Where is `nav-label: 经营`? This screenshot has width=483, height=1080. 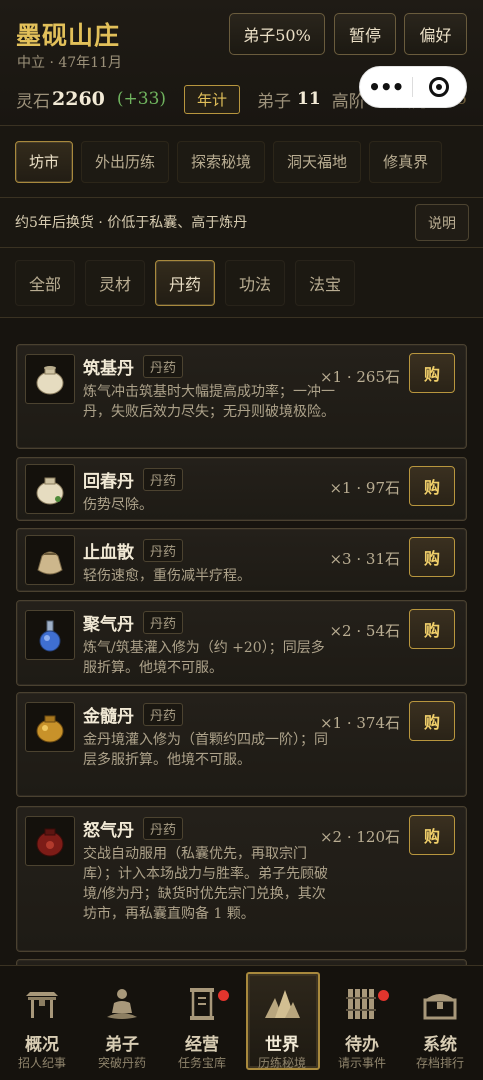
nav-label: 经营 is located at coordinates (202, 1045).